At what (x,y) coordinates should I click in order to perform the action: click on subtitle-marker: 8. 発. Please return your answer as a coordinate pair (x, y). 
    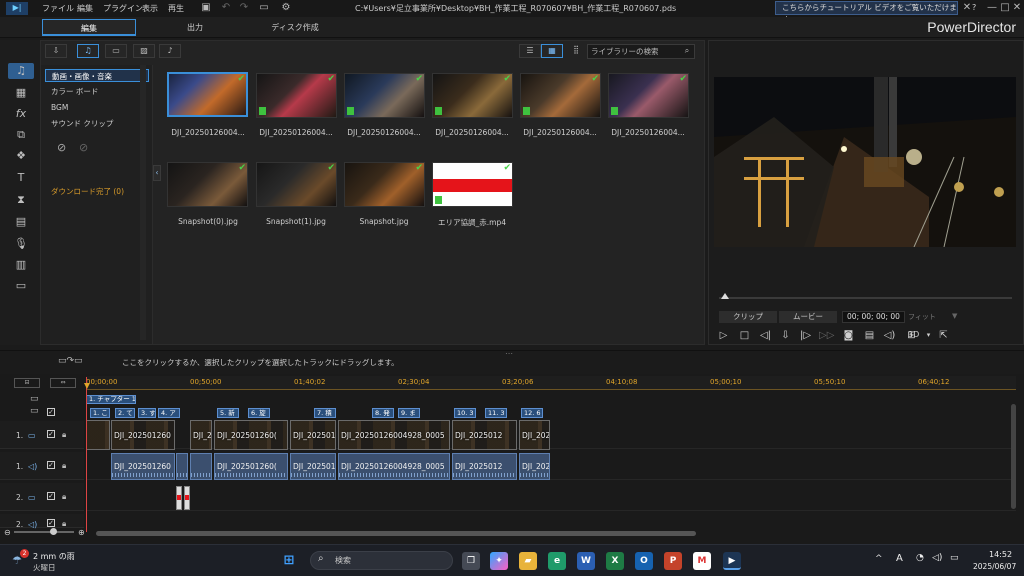
    Looking at the image, I should click on (383, 413).